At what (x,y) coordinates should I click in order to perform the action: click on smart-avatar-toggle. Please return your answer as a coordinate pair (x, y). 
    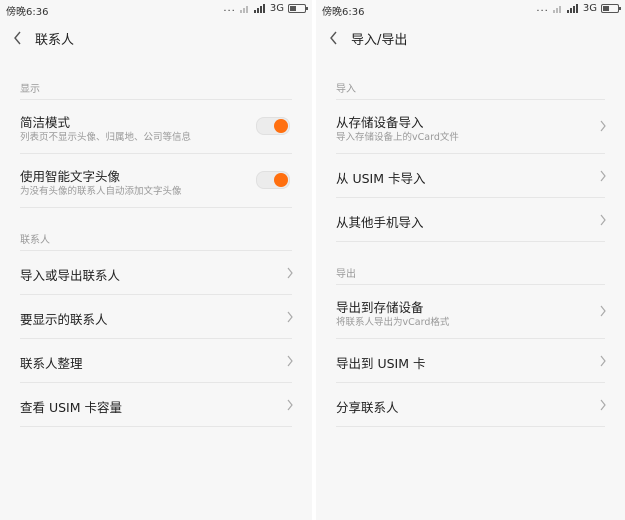
    Looking at the image, I should click on (273, 180).